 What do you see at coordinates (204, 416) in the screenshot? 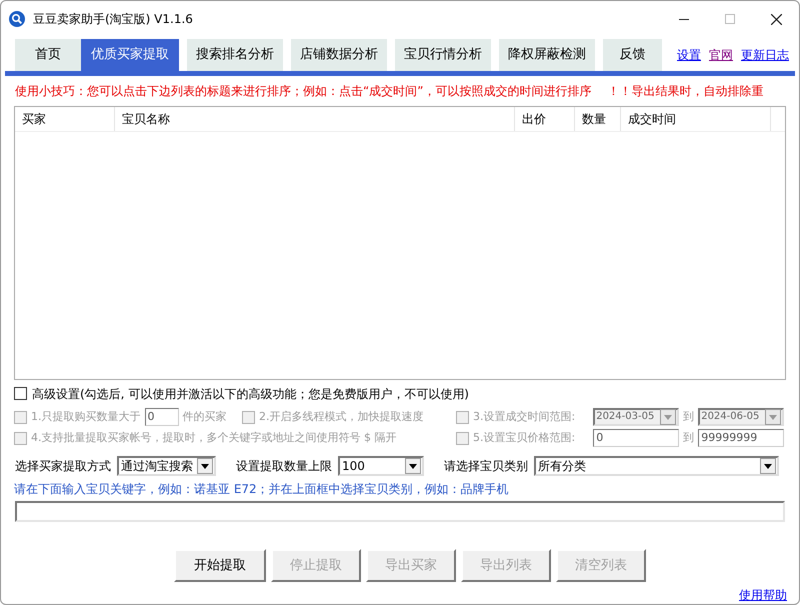
I see `option-label: 件的买家` at bounding box center [204, 416].